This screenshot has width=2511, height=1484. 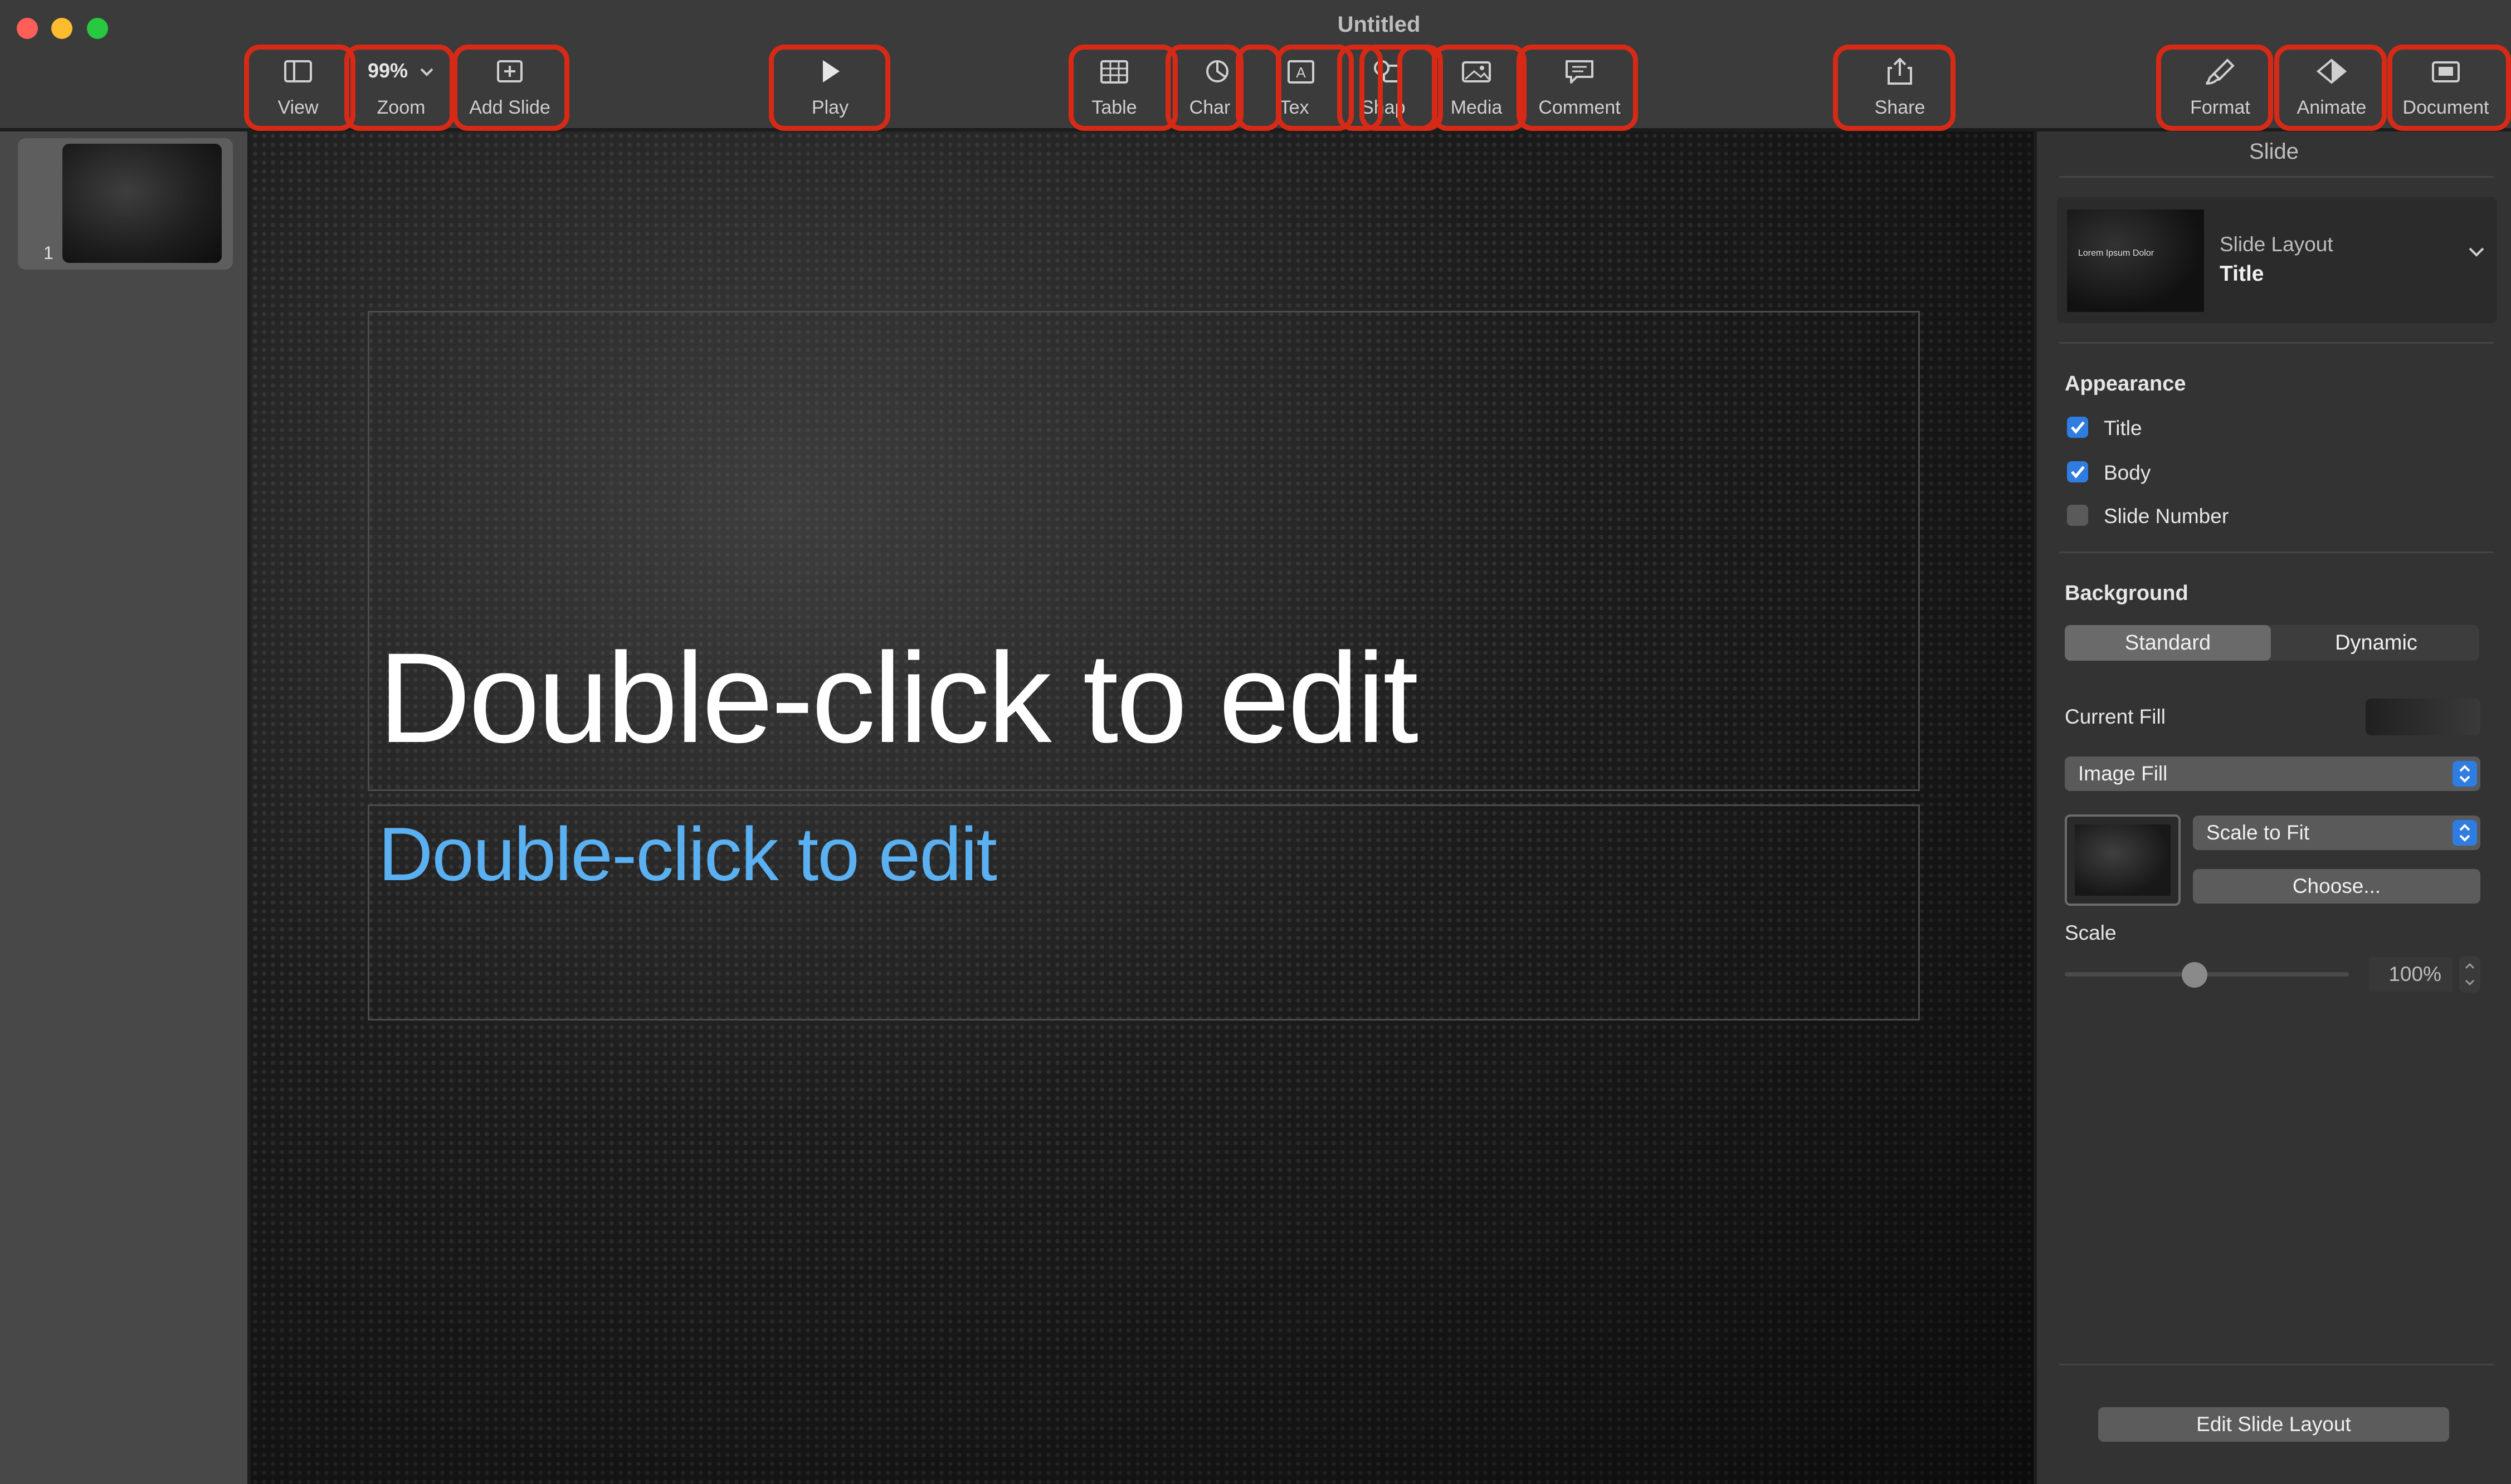 I want to click on animate-diamond-icon, so click(x=2331, y=71).